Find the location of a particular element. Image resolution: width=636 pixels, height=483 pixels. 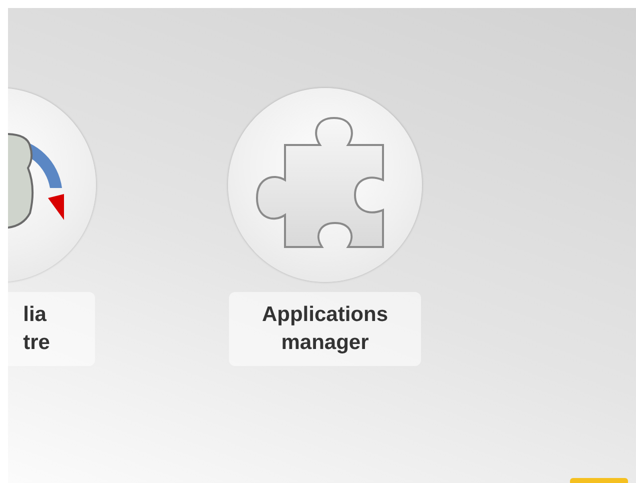

app-label: lia tre is located at coordinates (51, 329).